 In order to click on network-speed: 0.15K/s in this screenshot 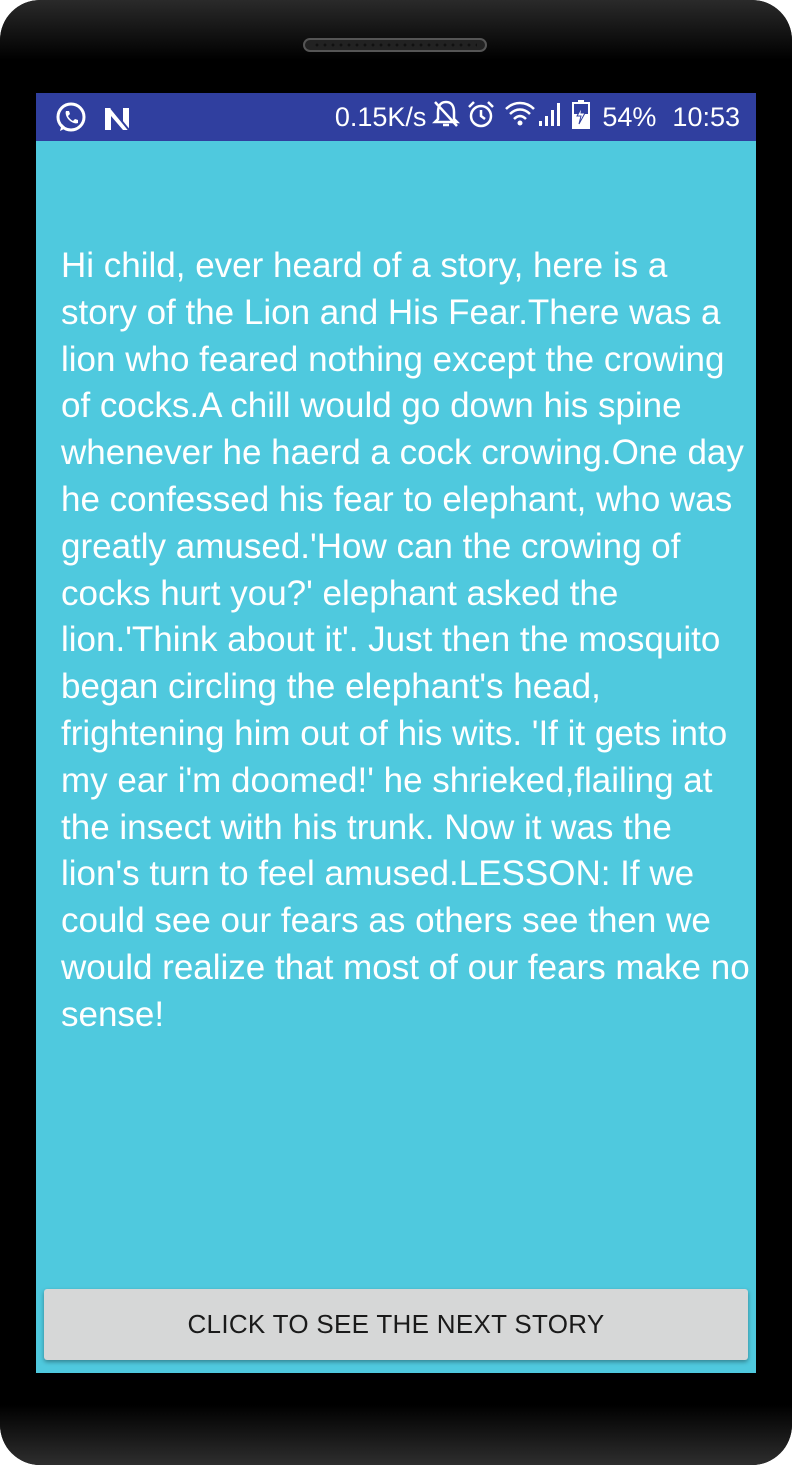, I will do `click(380, 116)`.